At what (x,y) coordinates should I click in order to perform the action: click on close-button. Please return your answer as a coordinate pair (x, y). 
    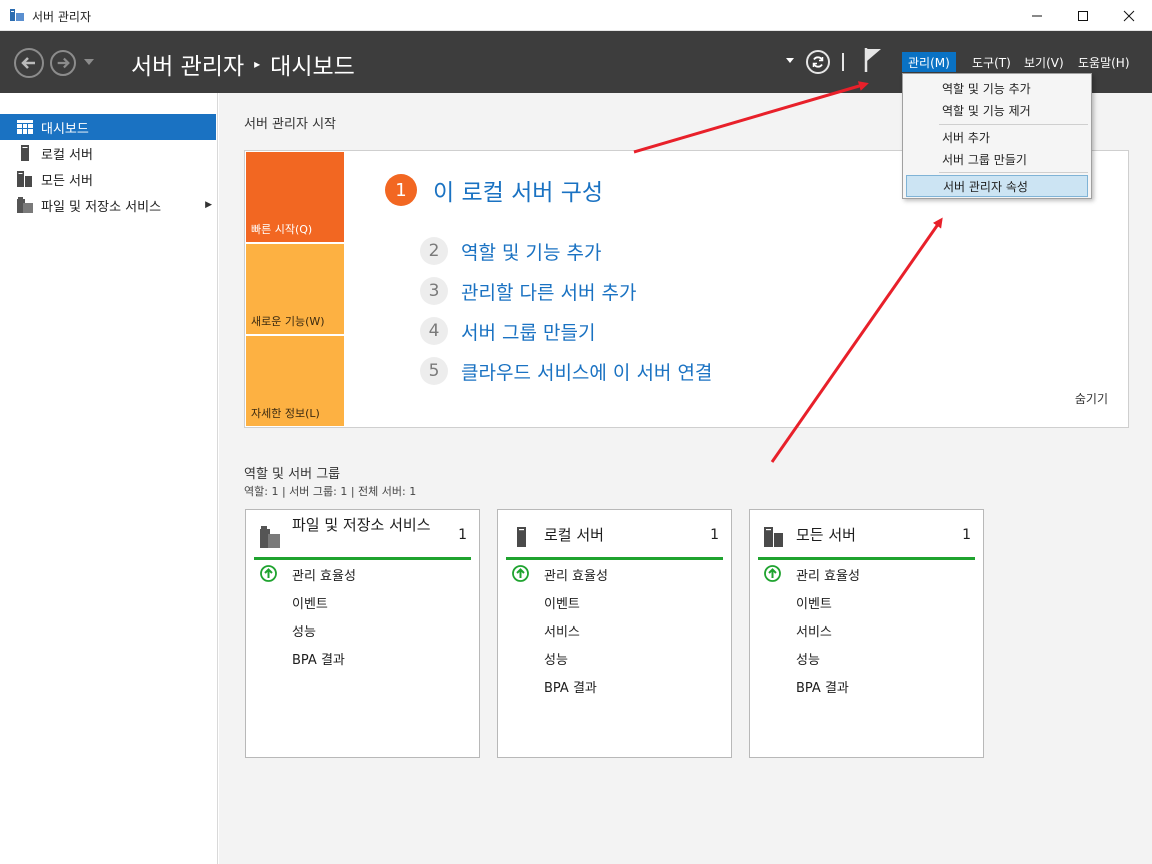
    Looking at the image, I should click on (1129, 15).